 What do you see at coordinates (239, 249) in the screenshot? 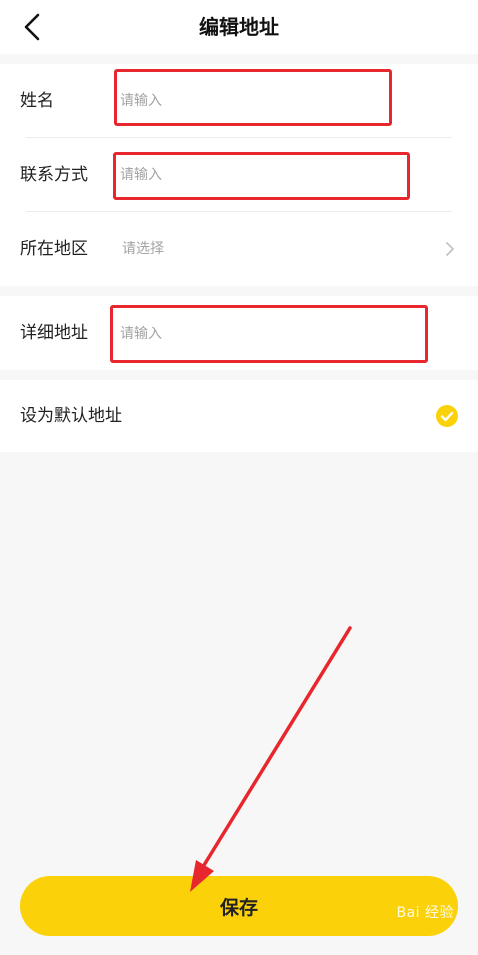
I see `region-row: 所在地区 请选择` at bounding box center [239, 249].